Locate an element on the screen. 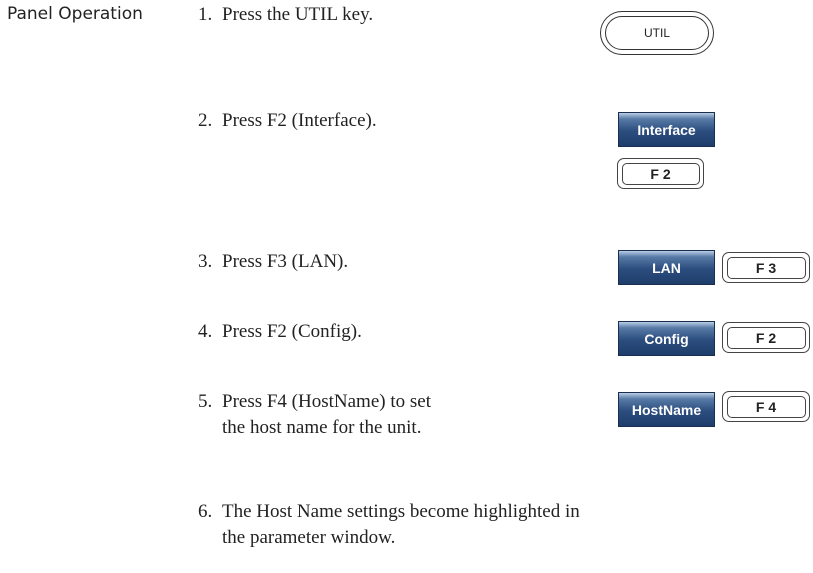 Image resolution: width=813 pixels, height=573 pixels. f2-key-config: F 2 is located at coordinates (766, 337).